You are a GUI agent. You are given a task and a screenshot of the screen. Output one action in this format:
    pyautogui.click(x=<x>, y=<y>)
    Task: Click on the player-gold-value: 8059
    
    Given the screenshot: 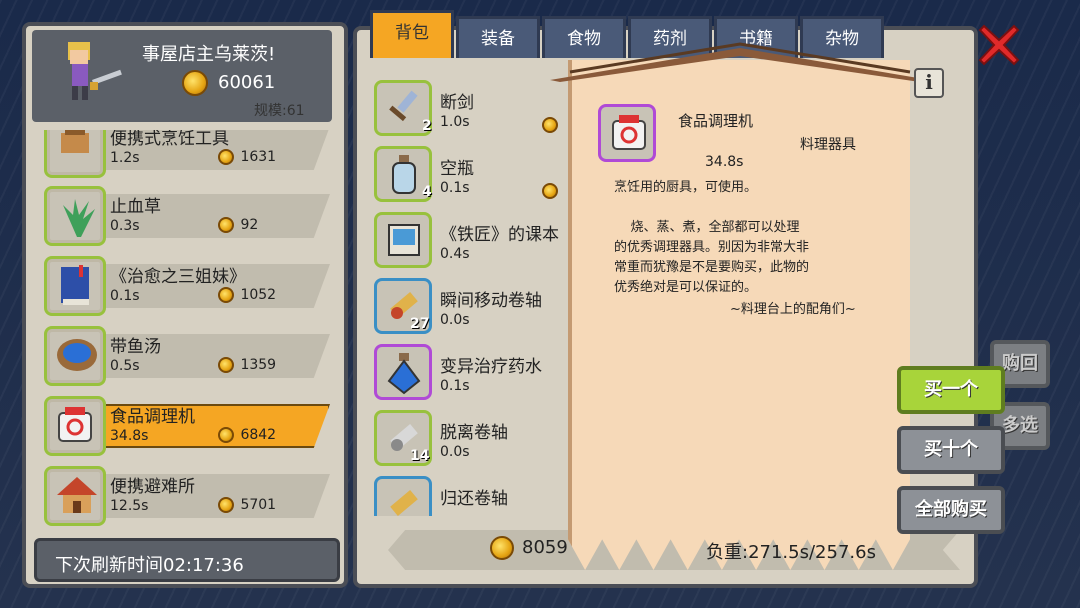 What is the action you would take?
    pyautogui.click(x=545, y=547)
    